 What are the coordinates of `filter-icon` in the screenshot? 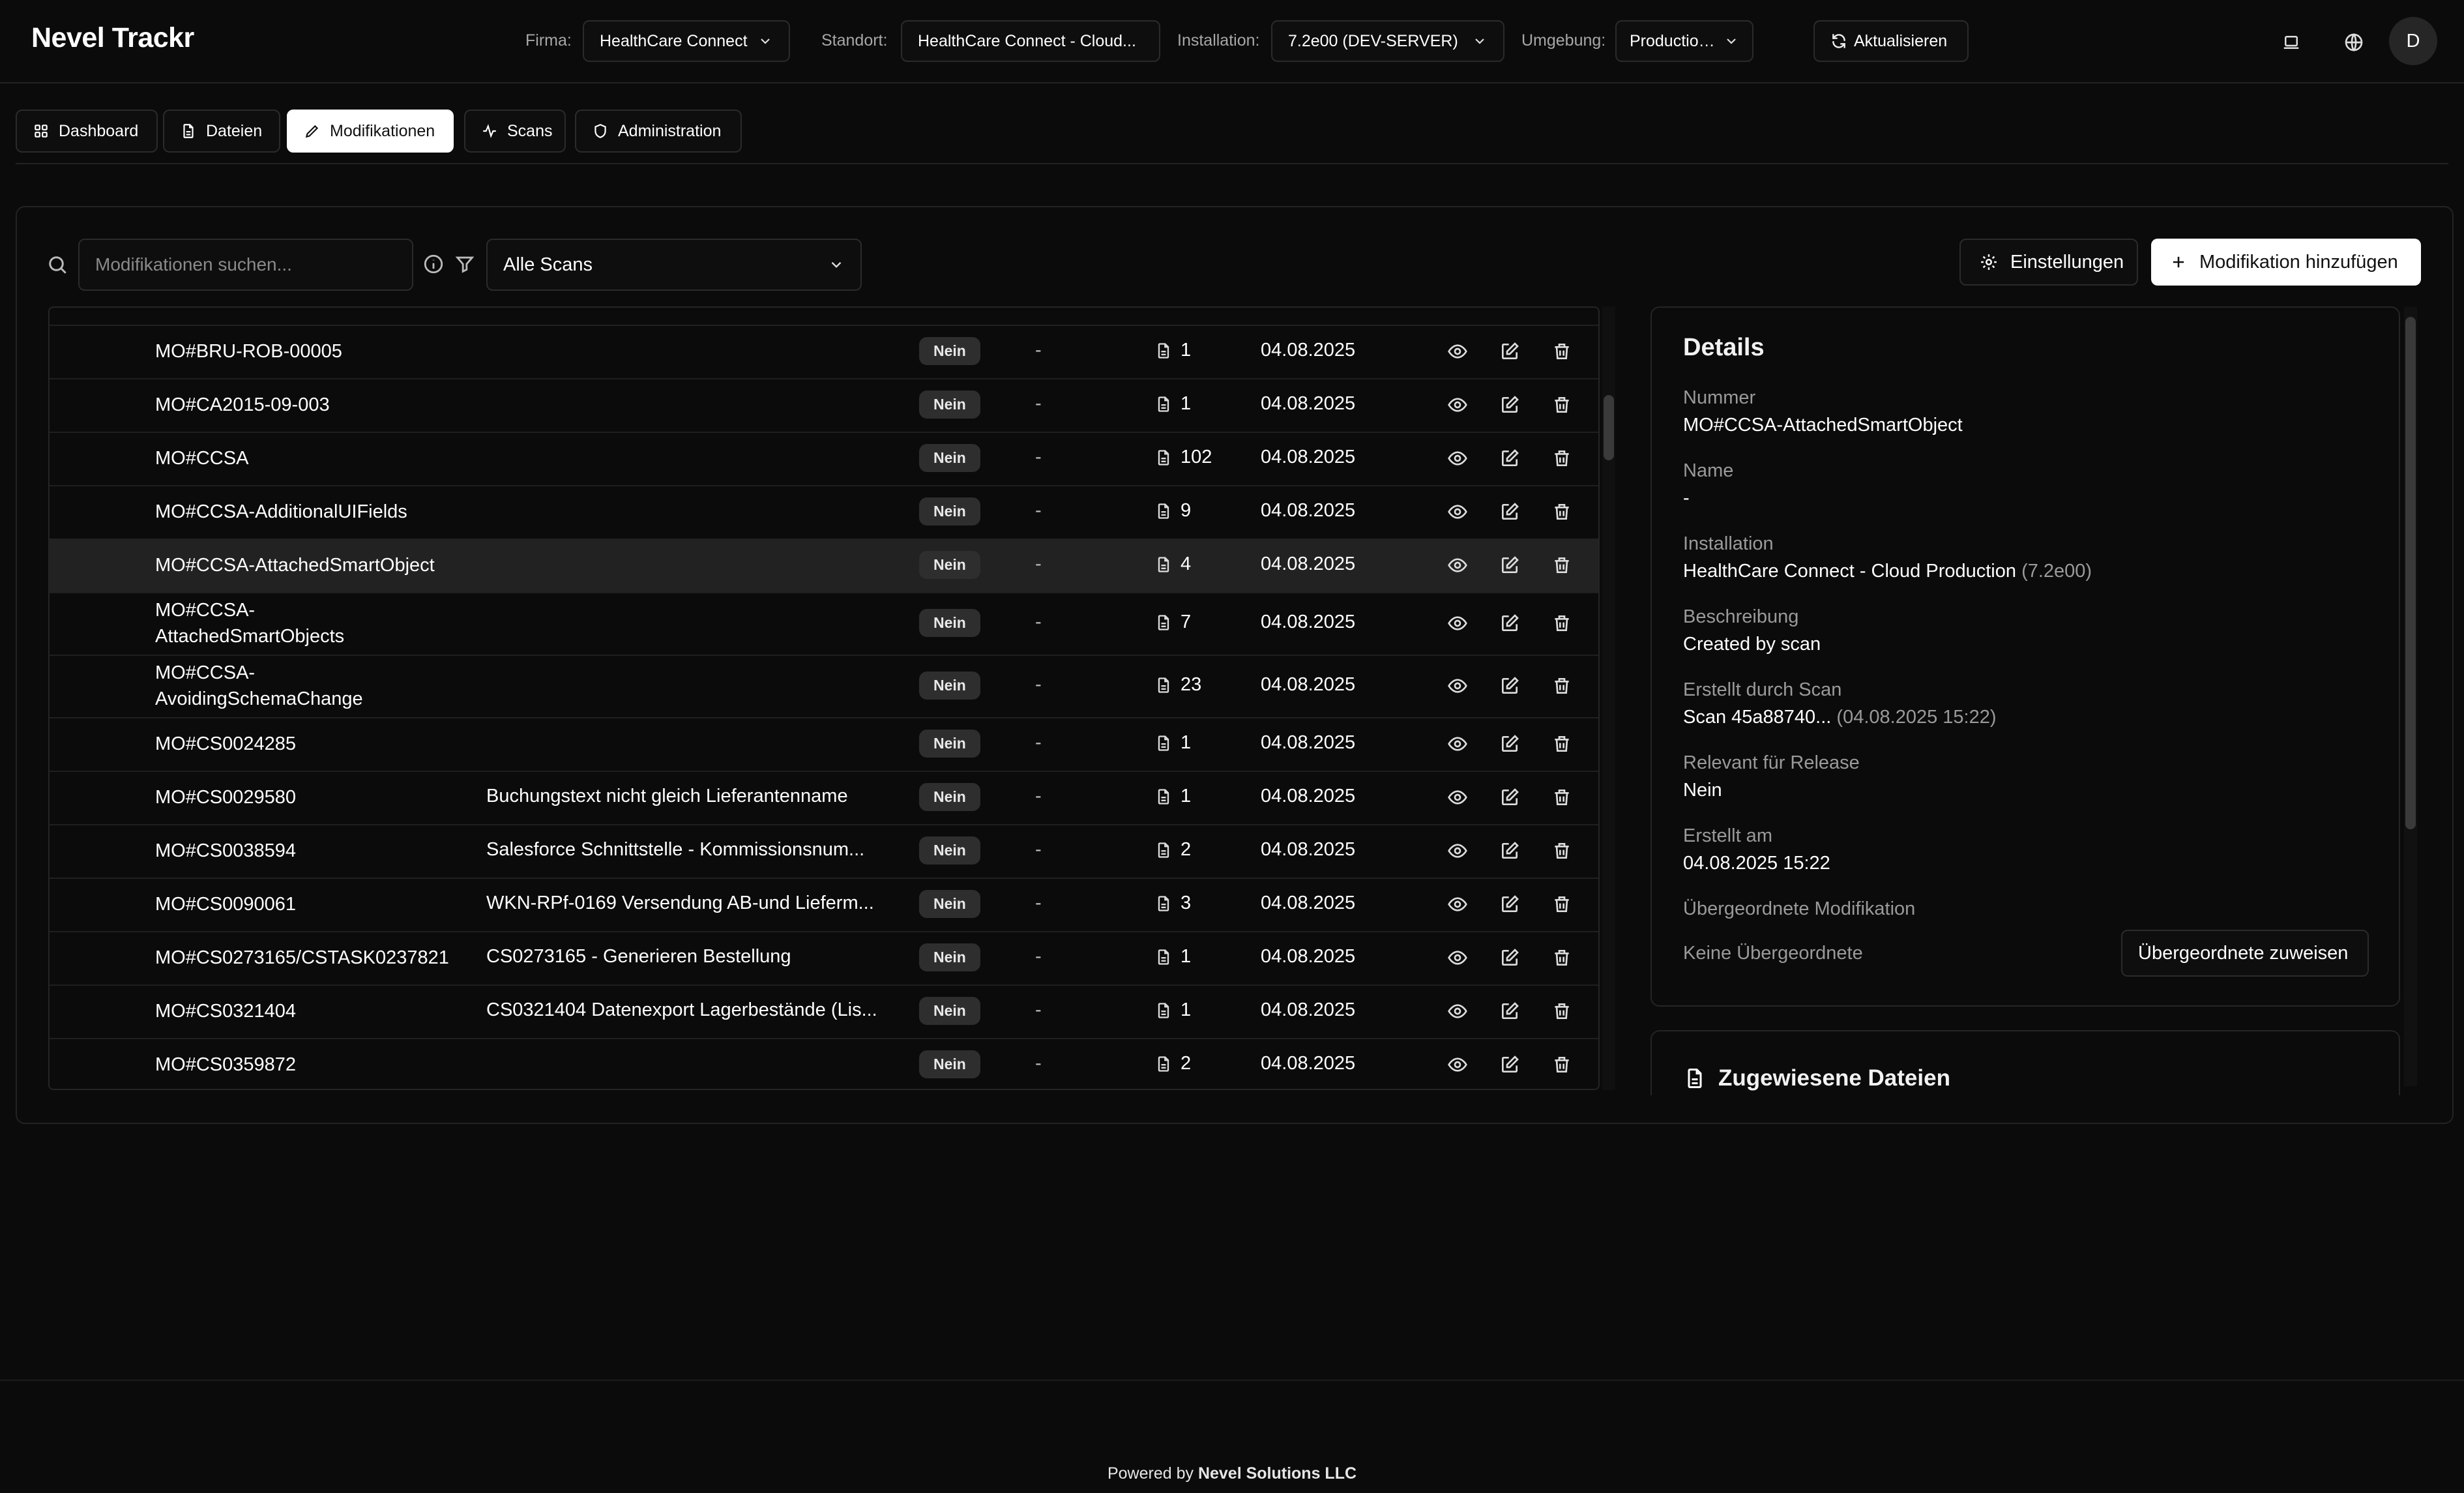 It's located at (465, 264).